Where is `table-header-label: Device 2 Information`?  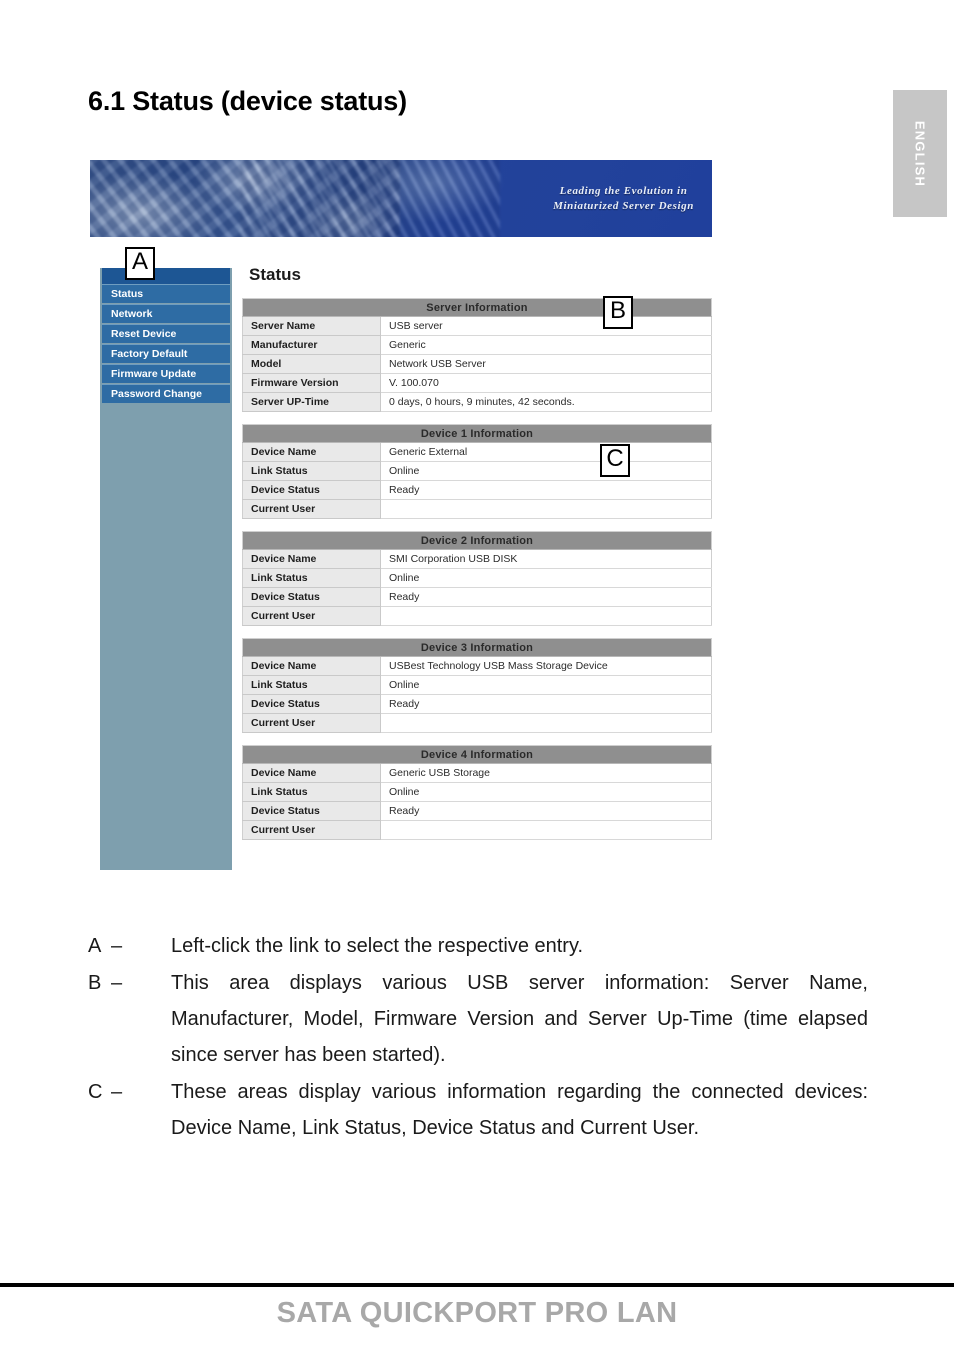
table-header-label: Device 2 Information is located at coordinates (477, 540).